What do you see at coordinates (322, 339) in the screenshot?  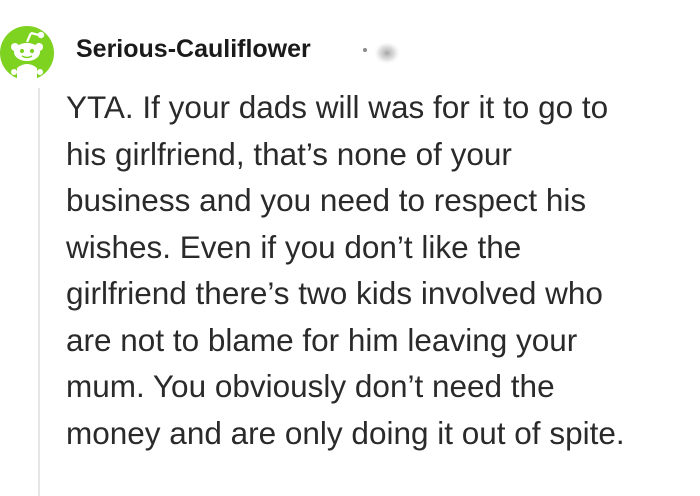 I see `comment-line: are not to blame for him leaving your` at bounding box center [322, 339].